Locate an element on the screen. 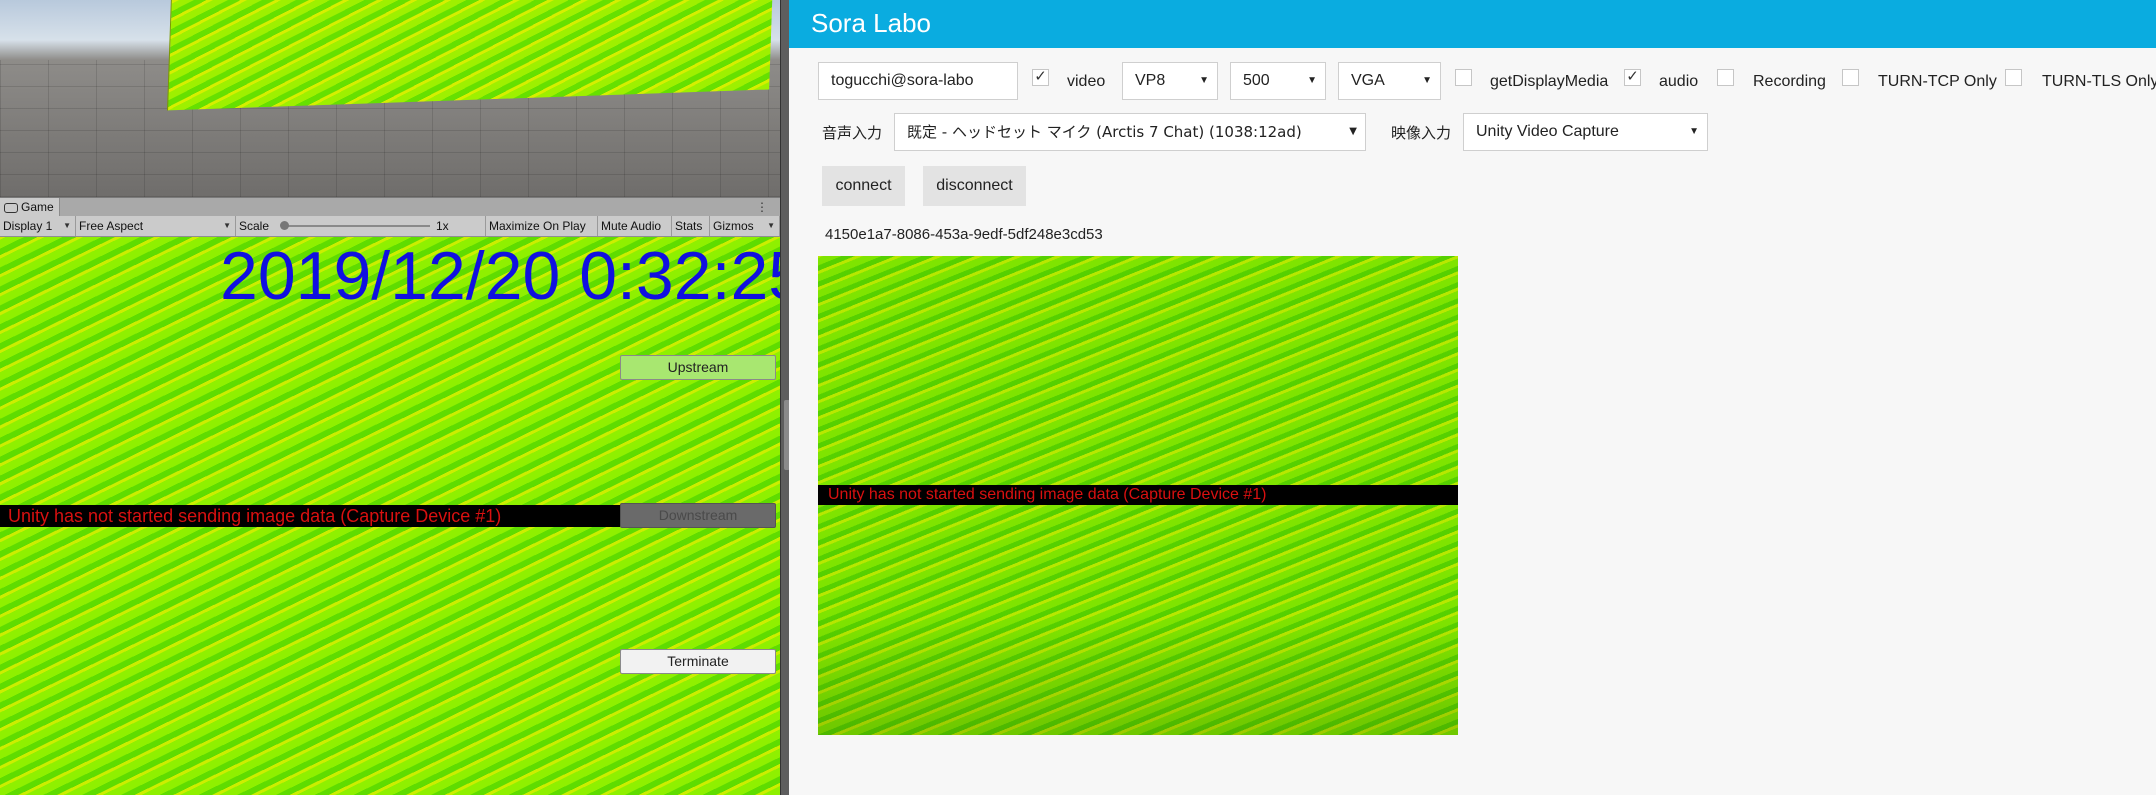 Image resolution: width=2156 pixels, height=795 pixels. tab-game: Game is located at coordinates (30, 207).